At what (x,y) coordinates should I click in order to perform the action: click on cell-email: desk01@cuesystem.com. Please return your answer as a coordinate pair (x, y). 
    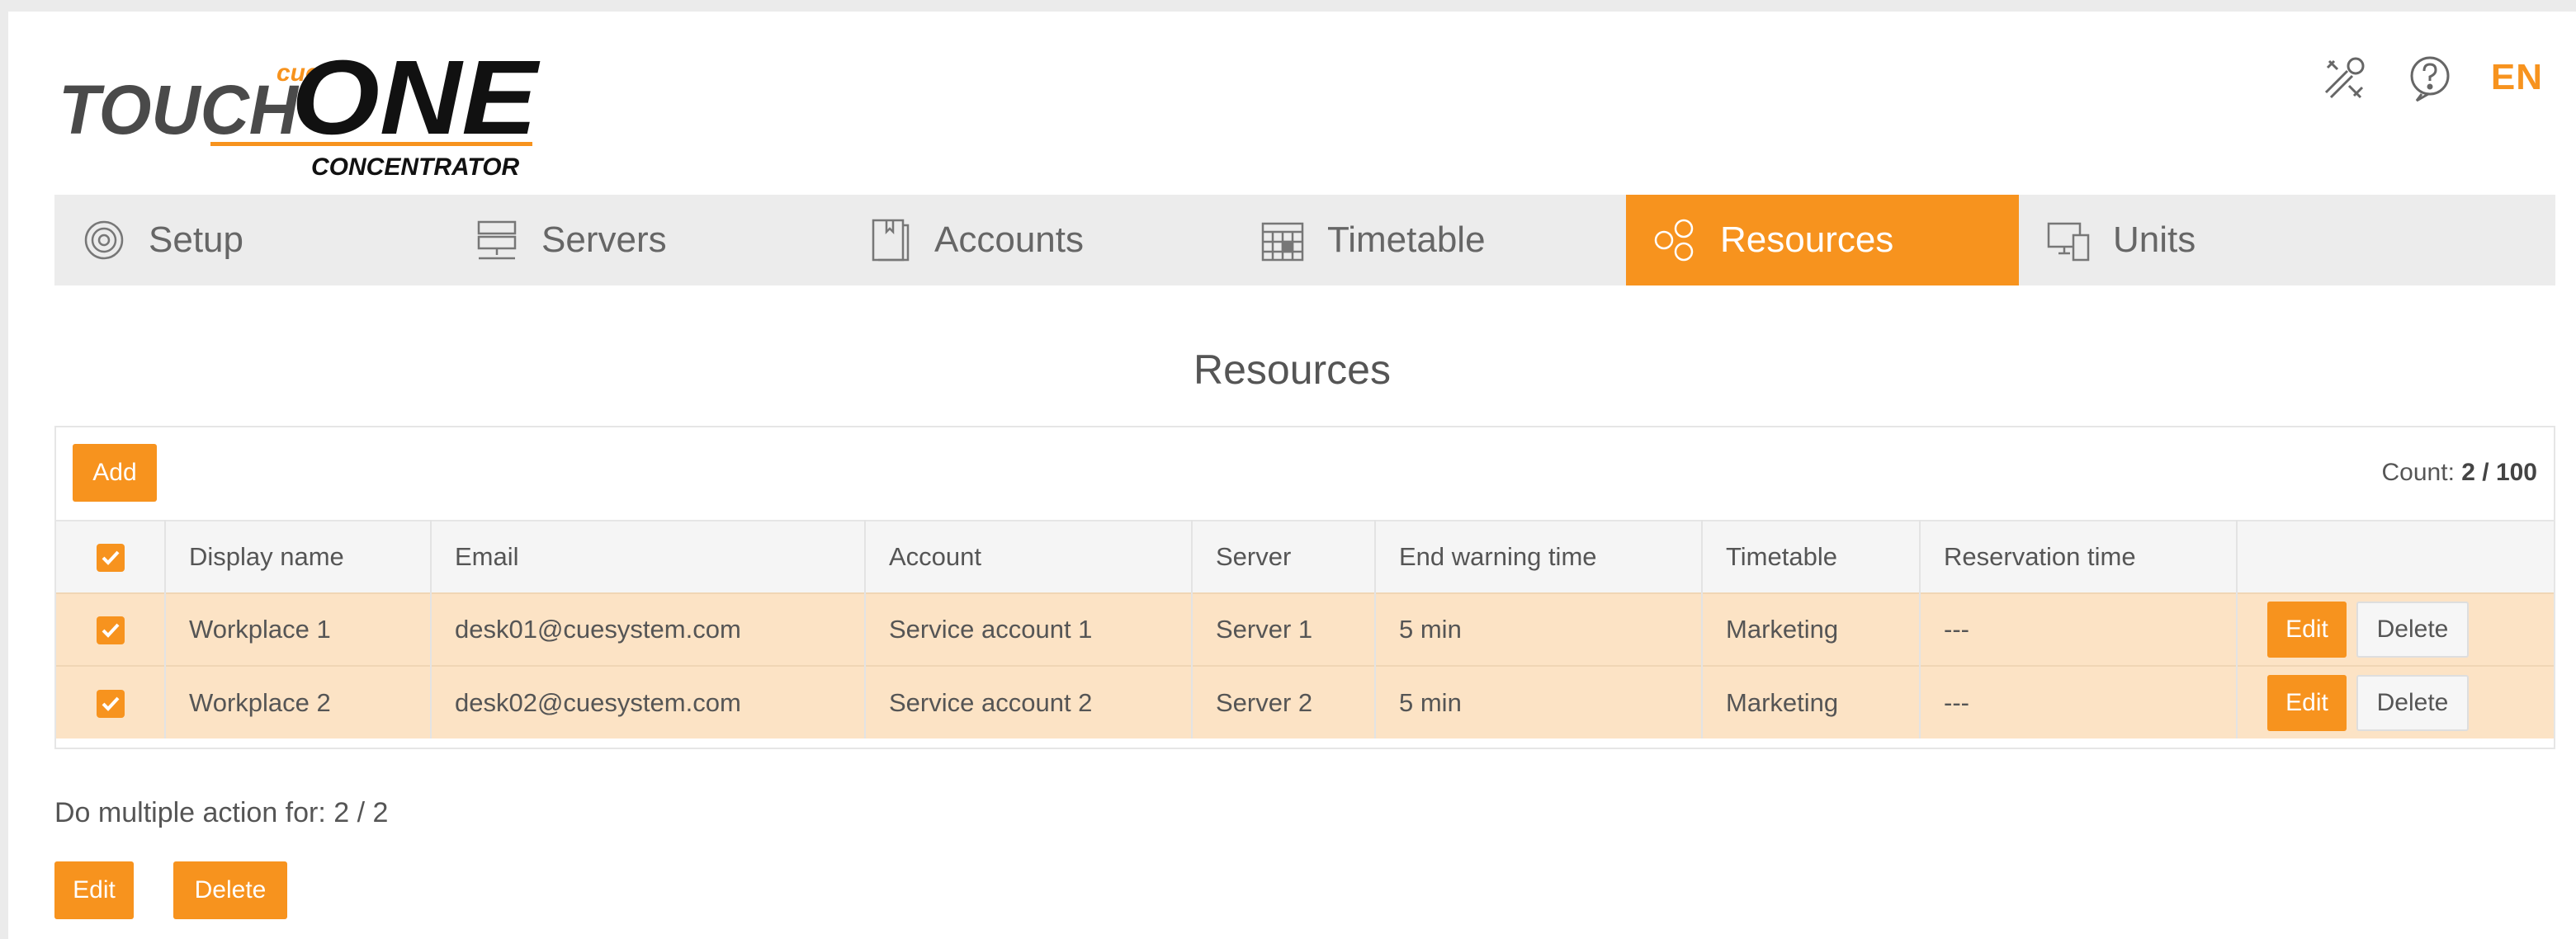
    Looking at the image, I should click on (648, 629).